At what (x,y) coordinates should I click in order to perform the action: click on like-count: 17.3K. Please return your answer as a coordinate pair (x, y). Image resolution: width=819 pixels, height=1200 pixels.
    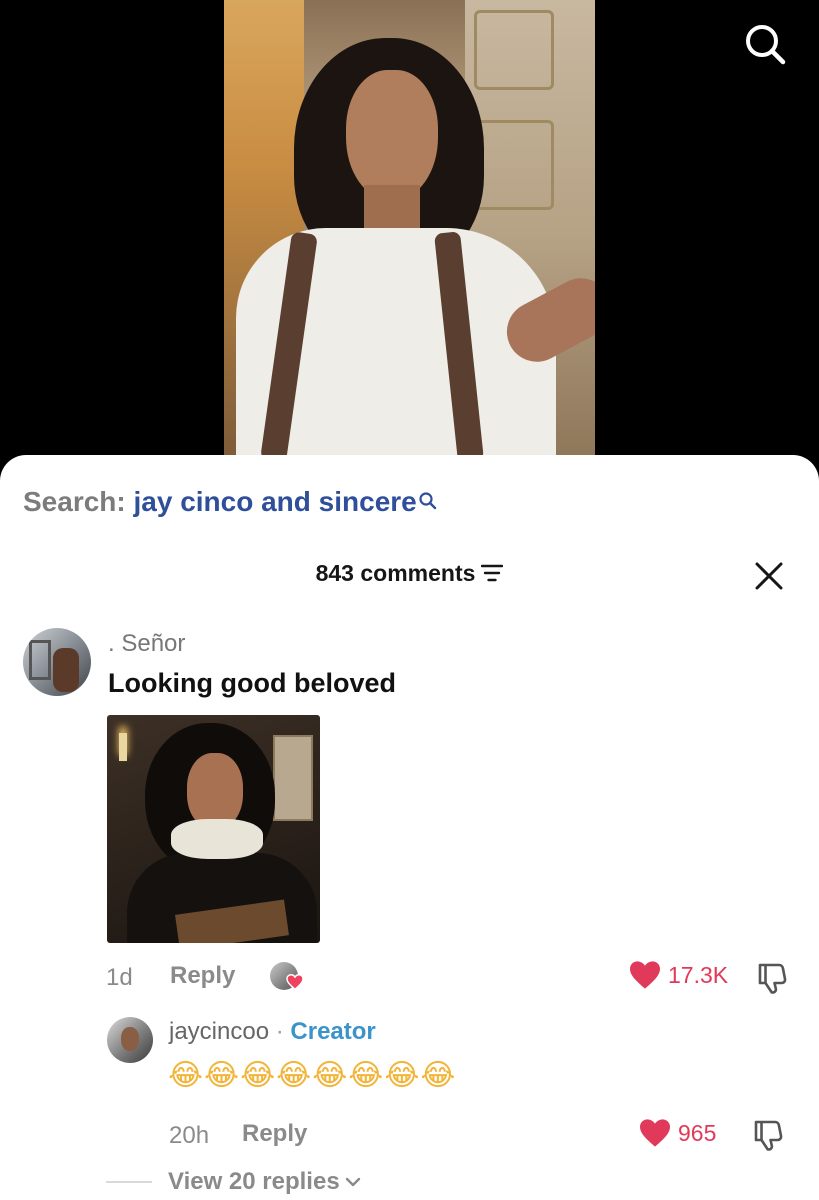
    Looking at the image, I should click on (698, 974).